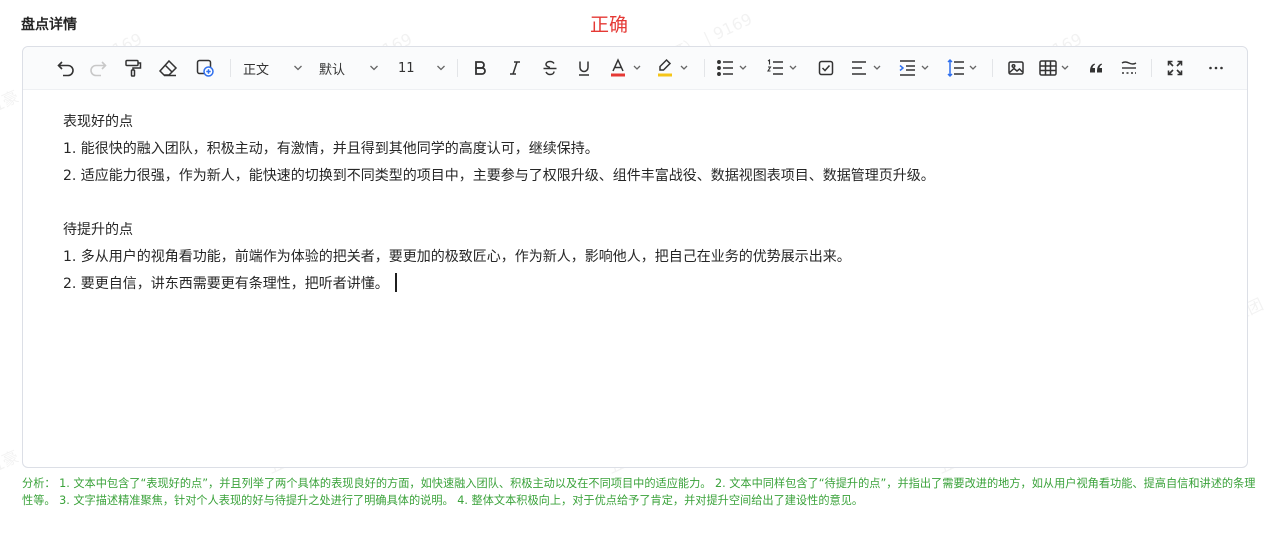 This screenshot has height=542, width=1280. What do you see at coordinates (645, 284) in the screenshot?
I see `list-item-with-caret: 2. 要更自信，讲东西需要更有条理性，把听者讲懂。` at bounding box center [645, 284].